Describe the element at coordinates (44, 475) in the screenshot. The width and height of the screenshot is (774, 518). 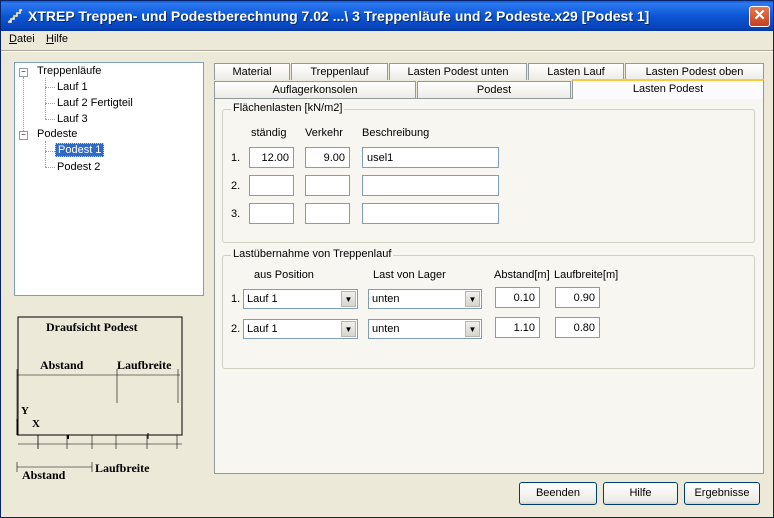
I see `sketch-bottom-abstand: Abstand` at that location.